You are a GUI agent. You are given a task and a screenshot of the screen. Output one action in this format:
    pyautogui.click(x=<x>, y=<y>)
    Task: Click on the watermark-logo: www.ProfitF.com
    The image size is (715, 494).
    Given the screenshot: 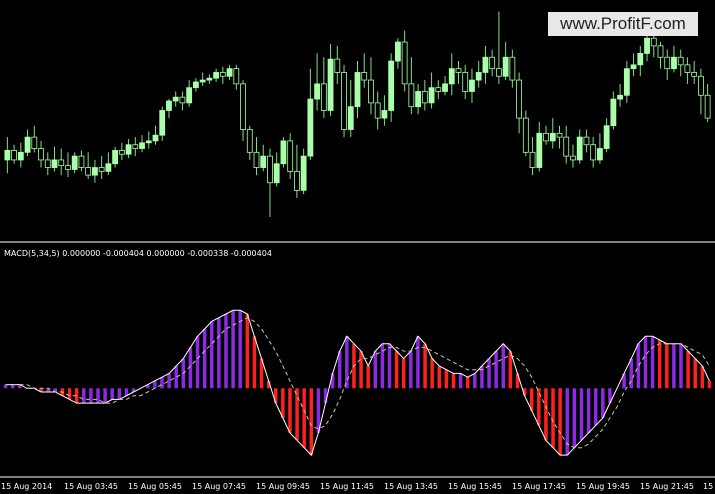 What is the action you would take?
    pyautogui.click(x=623, y=24)
    